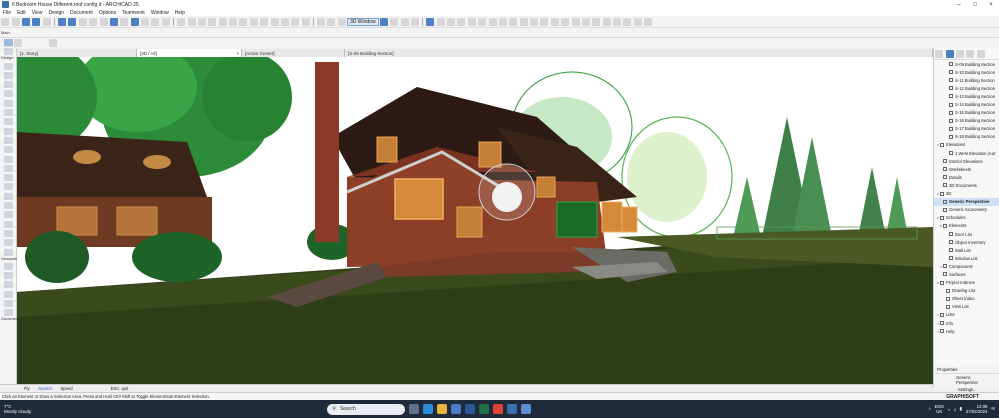  I want to click on intersect-icon, so click(212, 21).